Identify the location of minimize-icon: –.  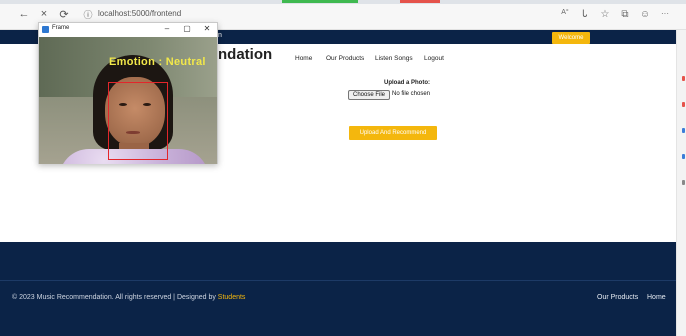
(167, 28).